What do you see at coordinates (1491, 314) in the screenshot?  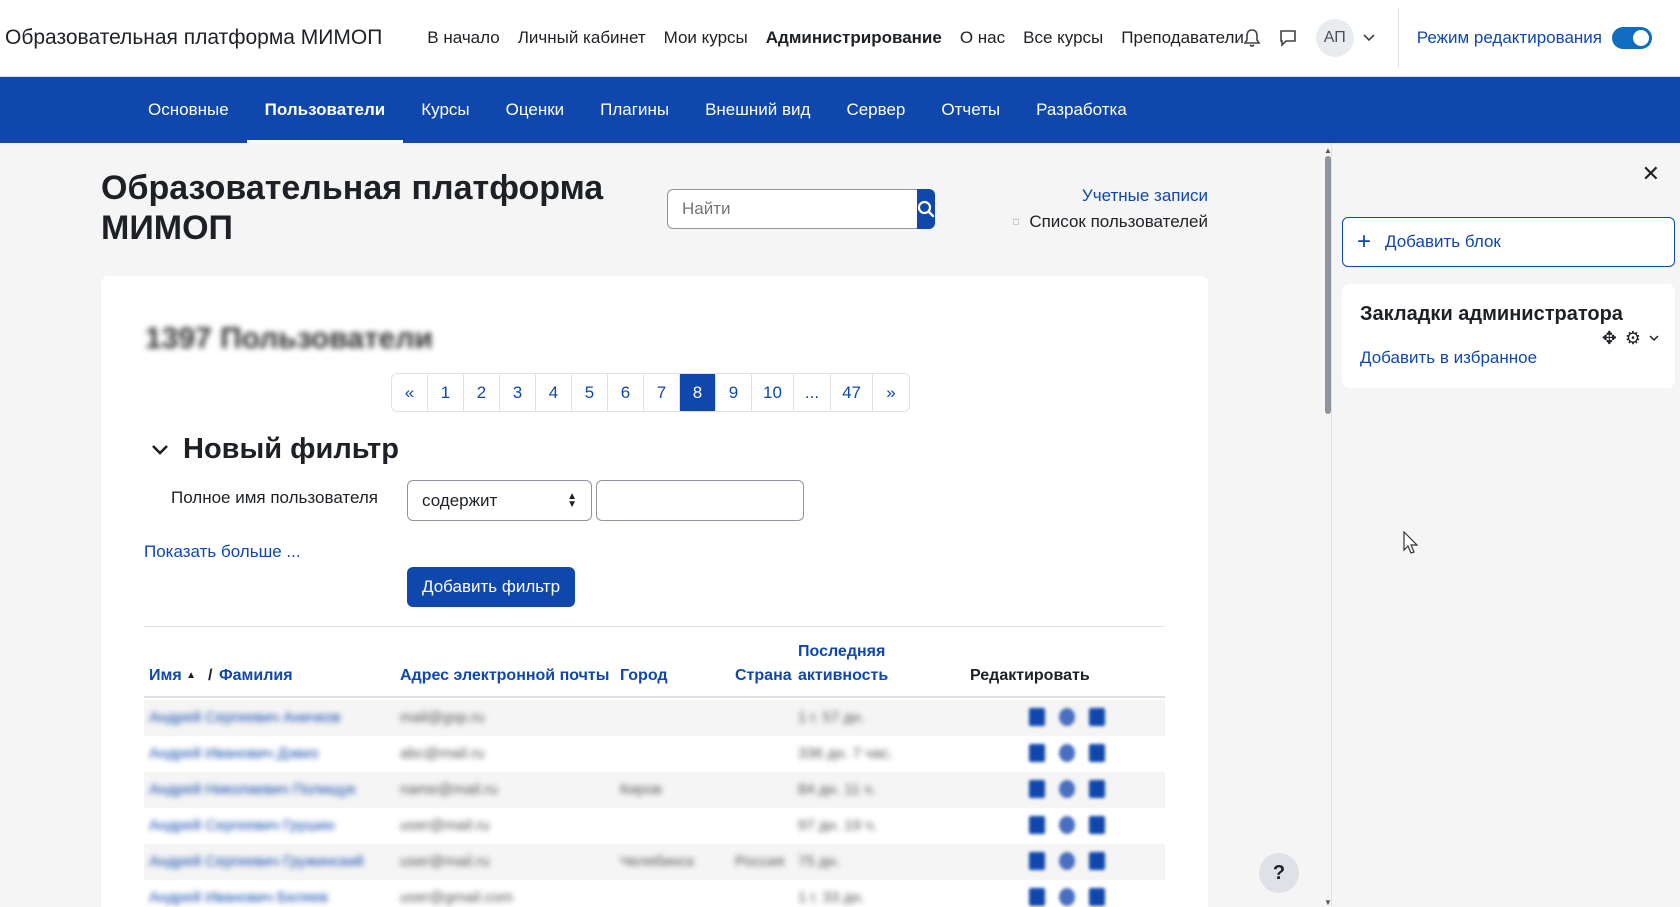 I see `block-title: Закладки администратора` at bounding box center [1491, 314].